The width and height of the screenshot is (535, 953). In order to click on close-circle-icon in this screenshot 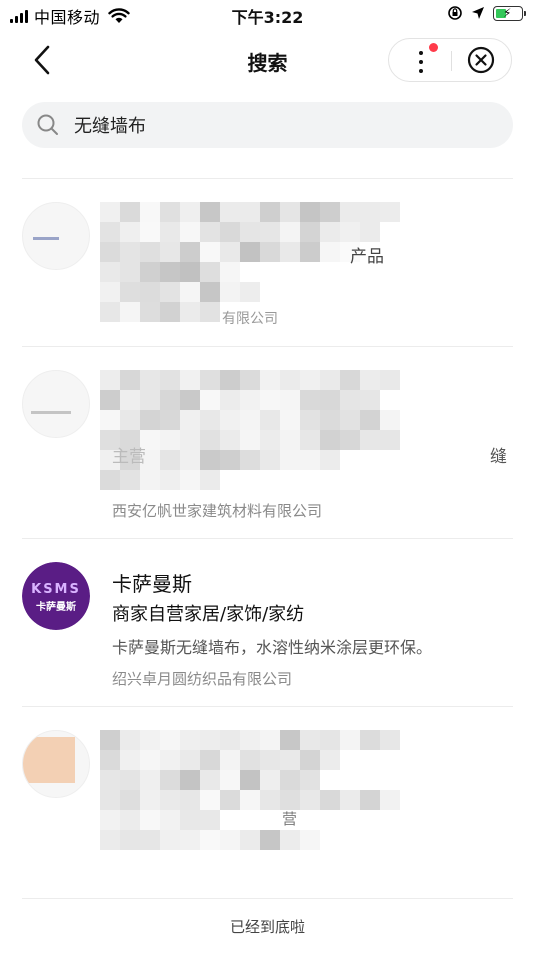, I will do `click(481, 60)`.